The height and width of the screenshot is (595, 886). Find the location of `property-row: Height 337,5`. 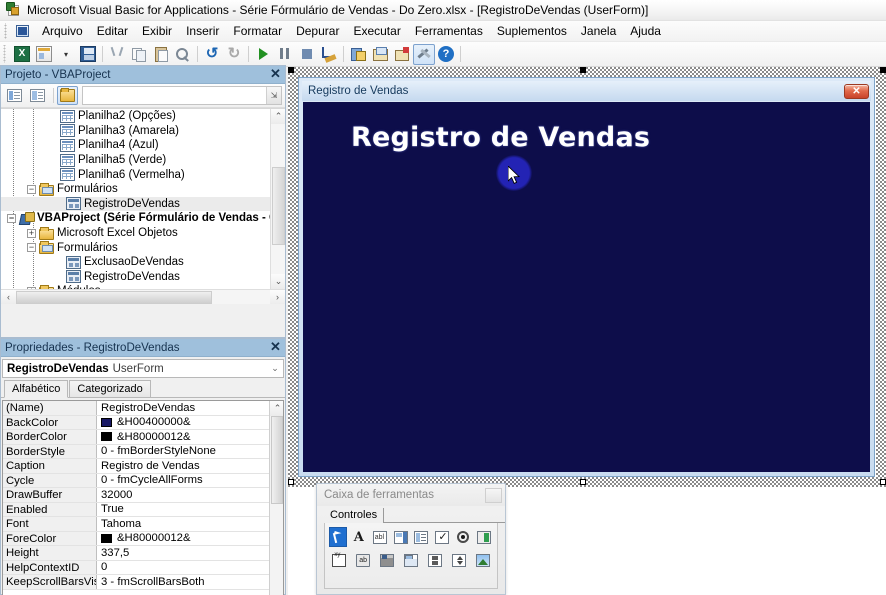

property-row: Height 337,5 is located at coordinates (136, 553).